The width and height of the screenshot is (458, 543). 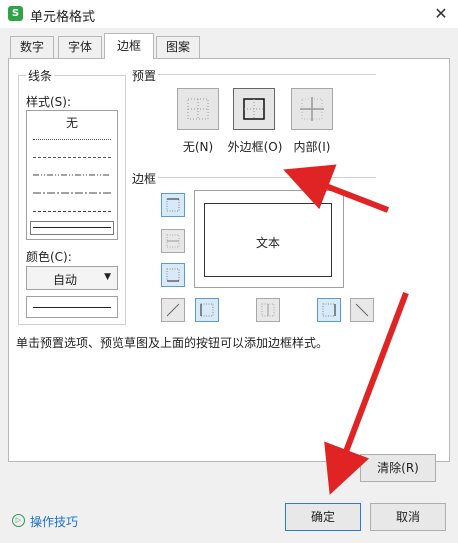 I want to click on line-style-dashed, so click(x=72, y=211).